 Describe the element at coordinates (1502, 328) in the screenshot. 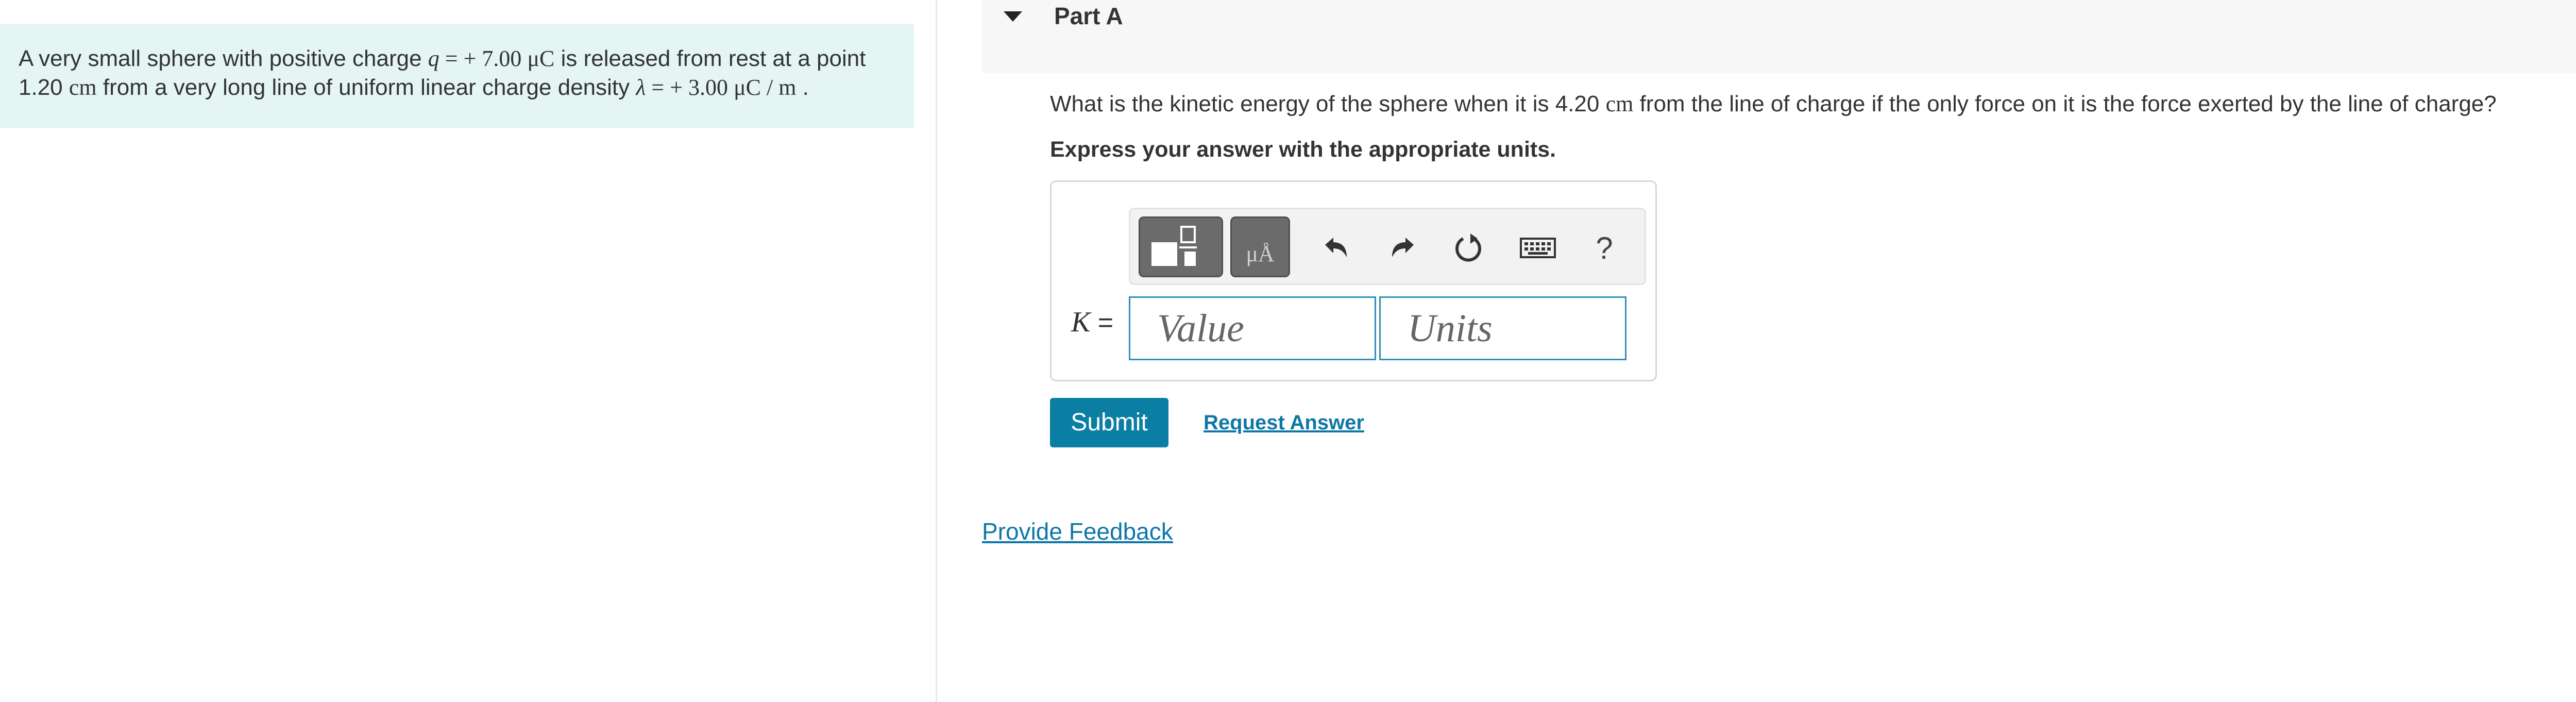

I see `units-input: Units` at that location.